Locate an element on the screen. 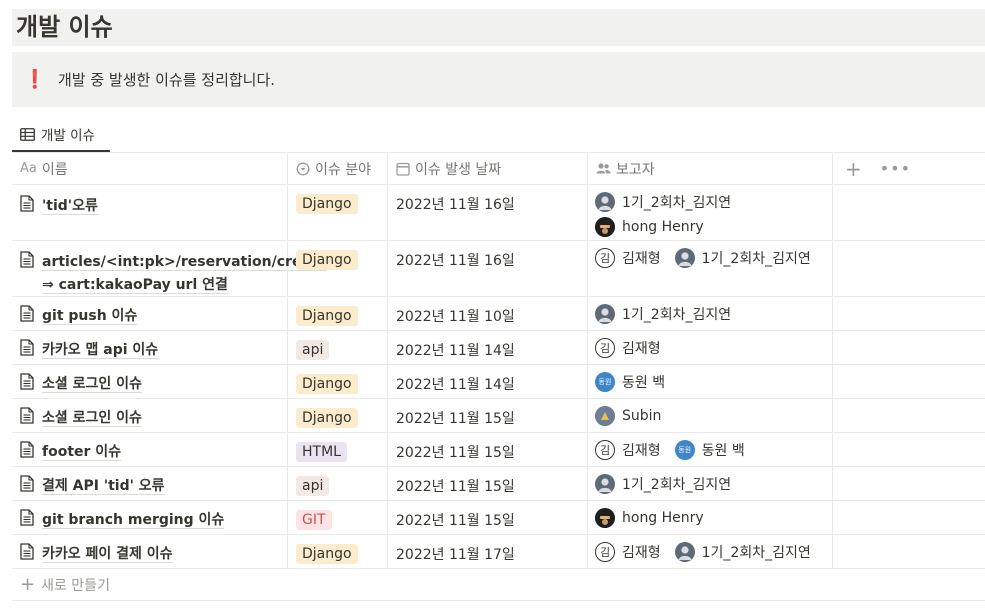  callout-text: 개발 중 발생한 이슈를 정리합니다. is located at coordinates (166, 79).